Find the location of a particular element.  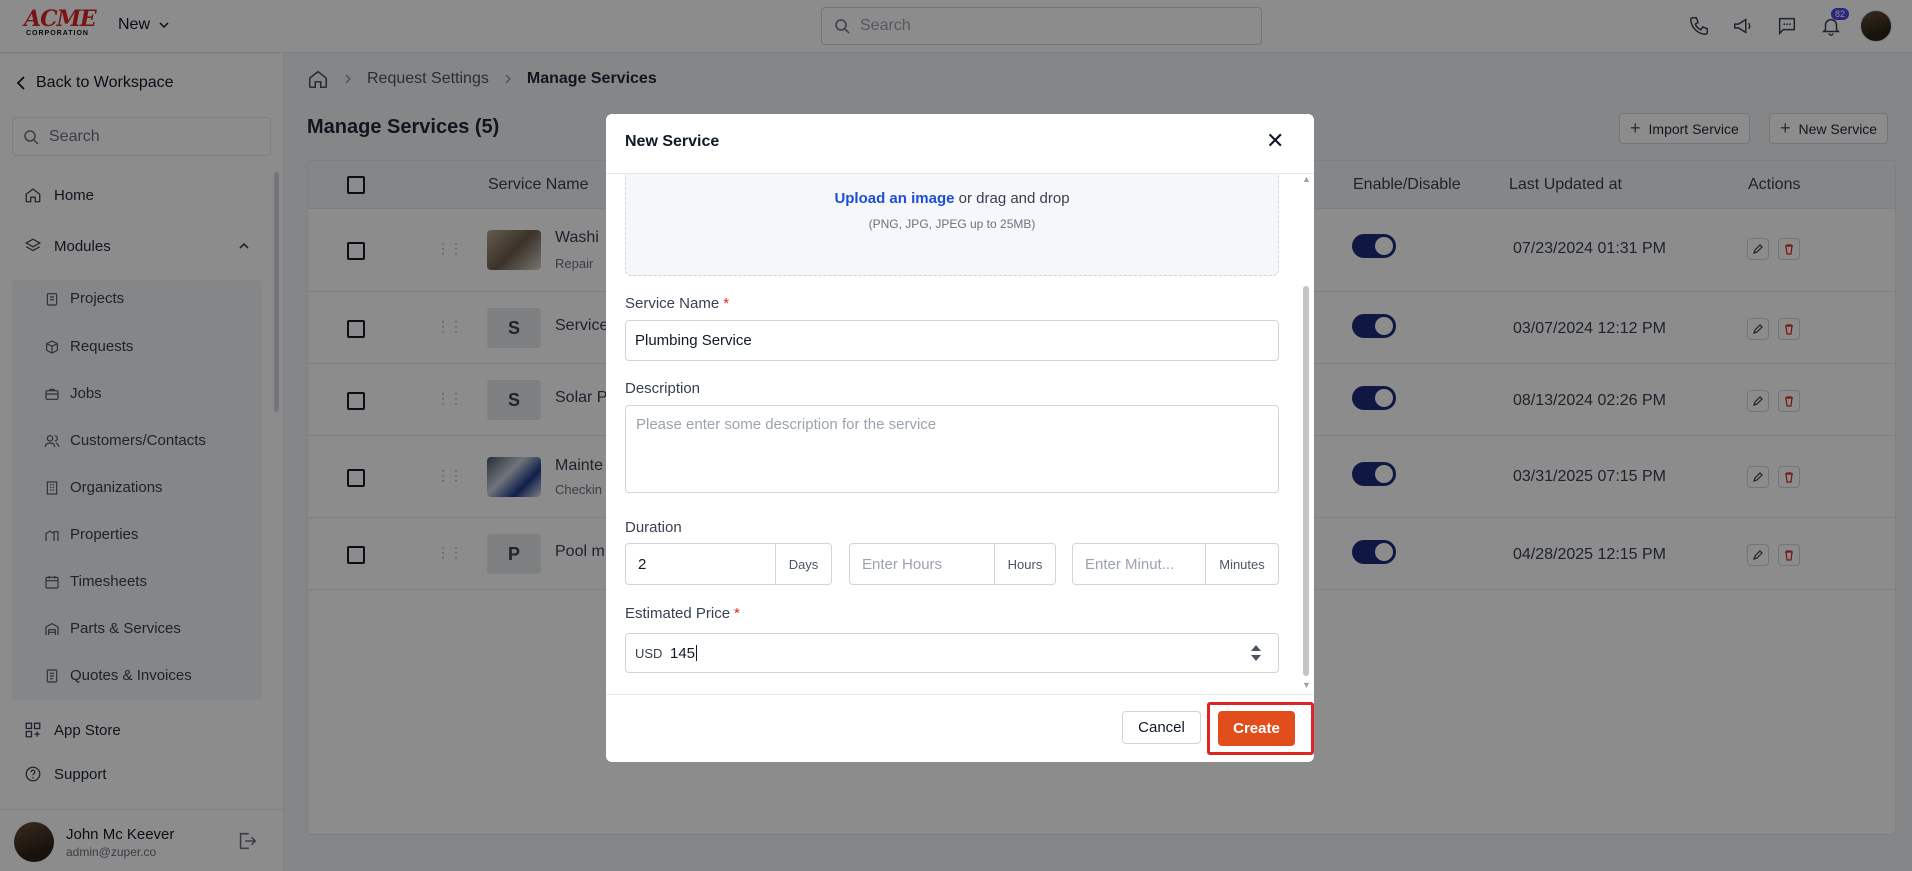

days-value: 2 is located at coordinates (642, 564).